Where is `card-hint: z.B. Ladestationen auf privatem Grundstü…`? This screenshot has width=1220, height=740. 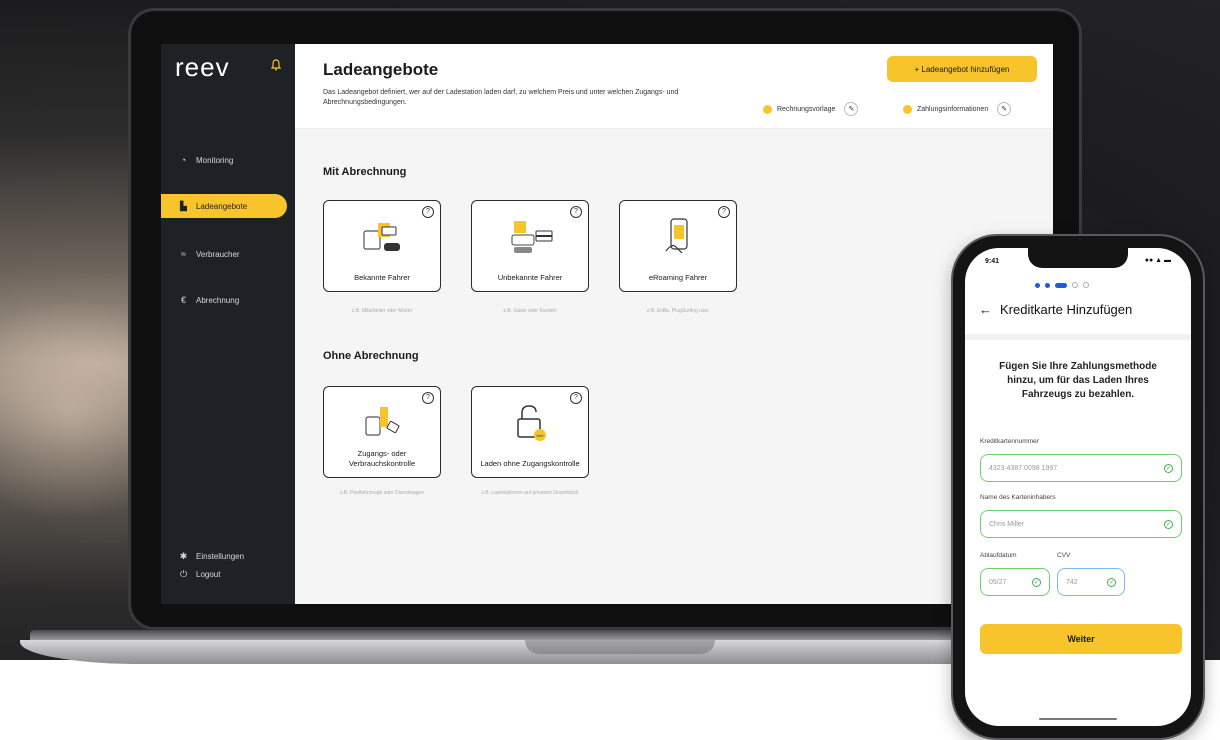 card-hint: z.B. Ladestationen auf privatem Grundstü… is located at coordinates (530, 493).